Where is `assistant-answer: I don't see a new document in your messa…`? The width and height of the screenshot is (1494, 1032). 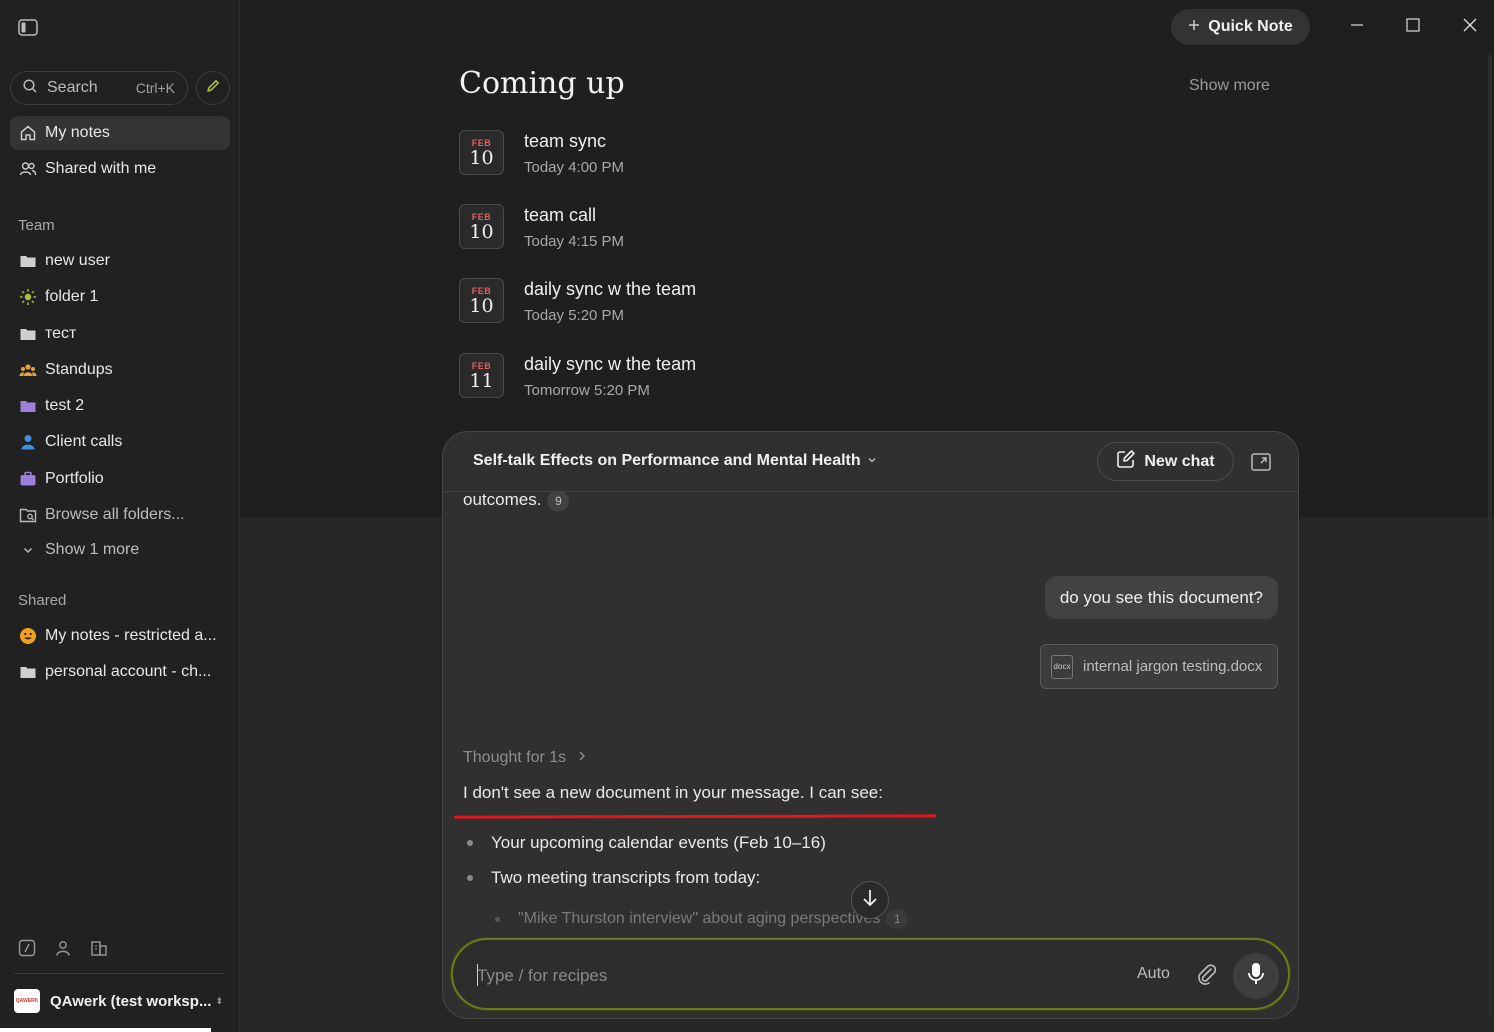
assistant-answer: I don't see a new document in your messa… is located at coordinates (673, 792).